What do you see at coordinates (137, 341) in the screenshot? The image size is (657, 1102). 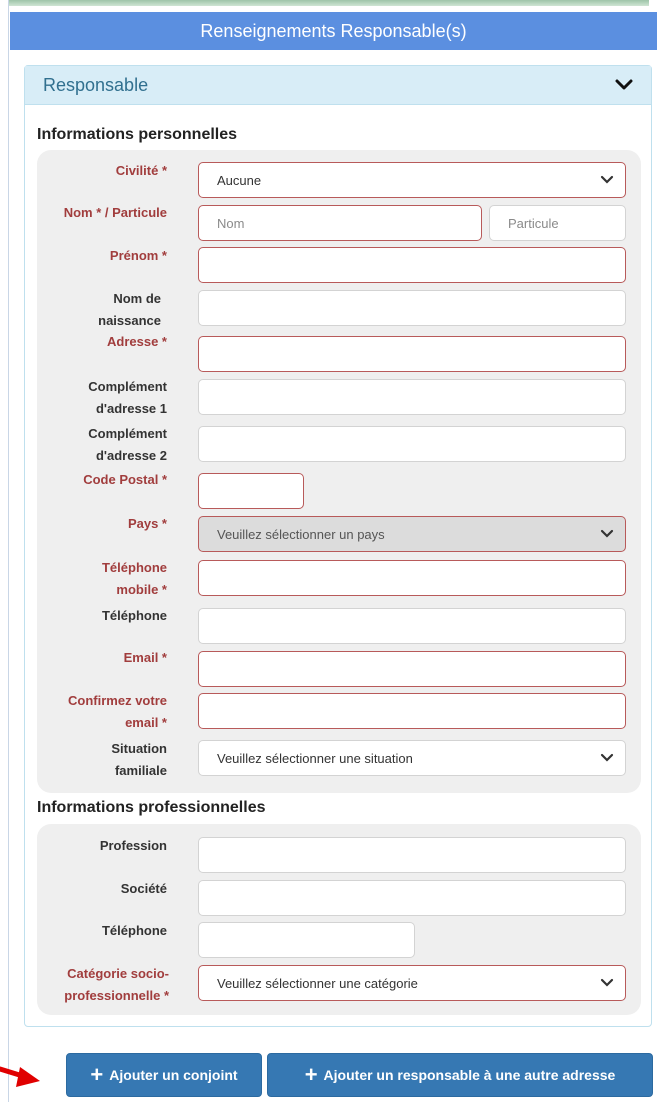 I see `adresse-label: Adresse *` at bounding box center [137, 341].